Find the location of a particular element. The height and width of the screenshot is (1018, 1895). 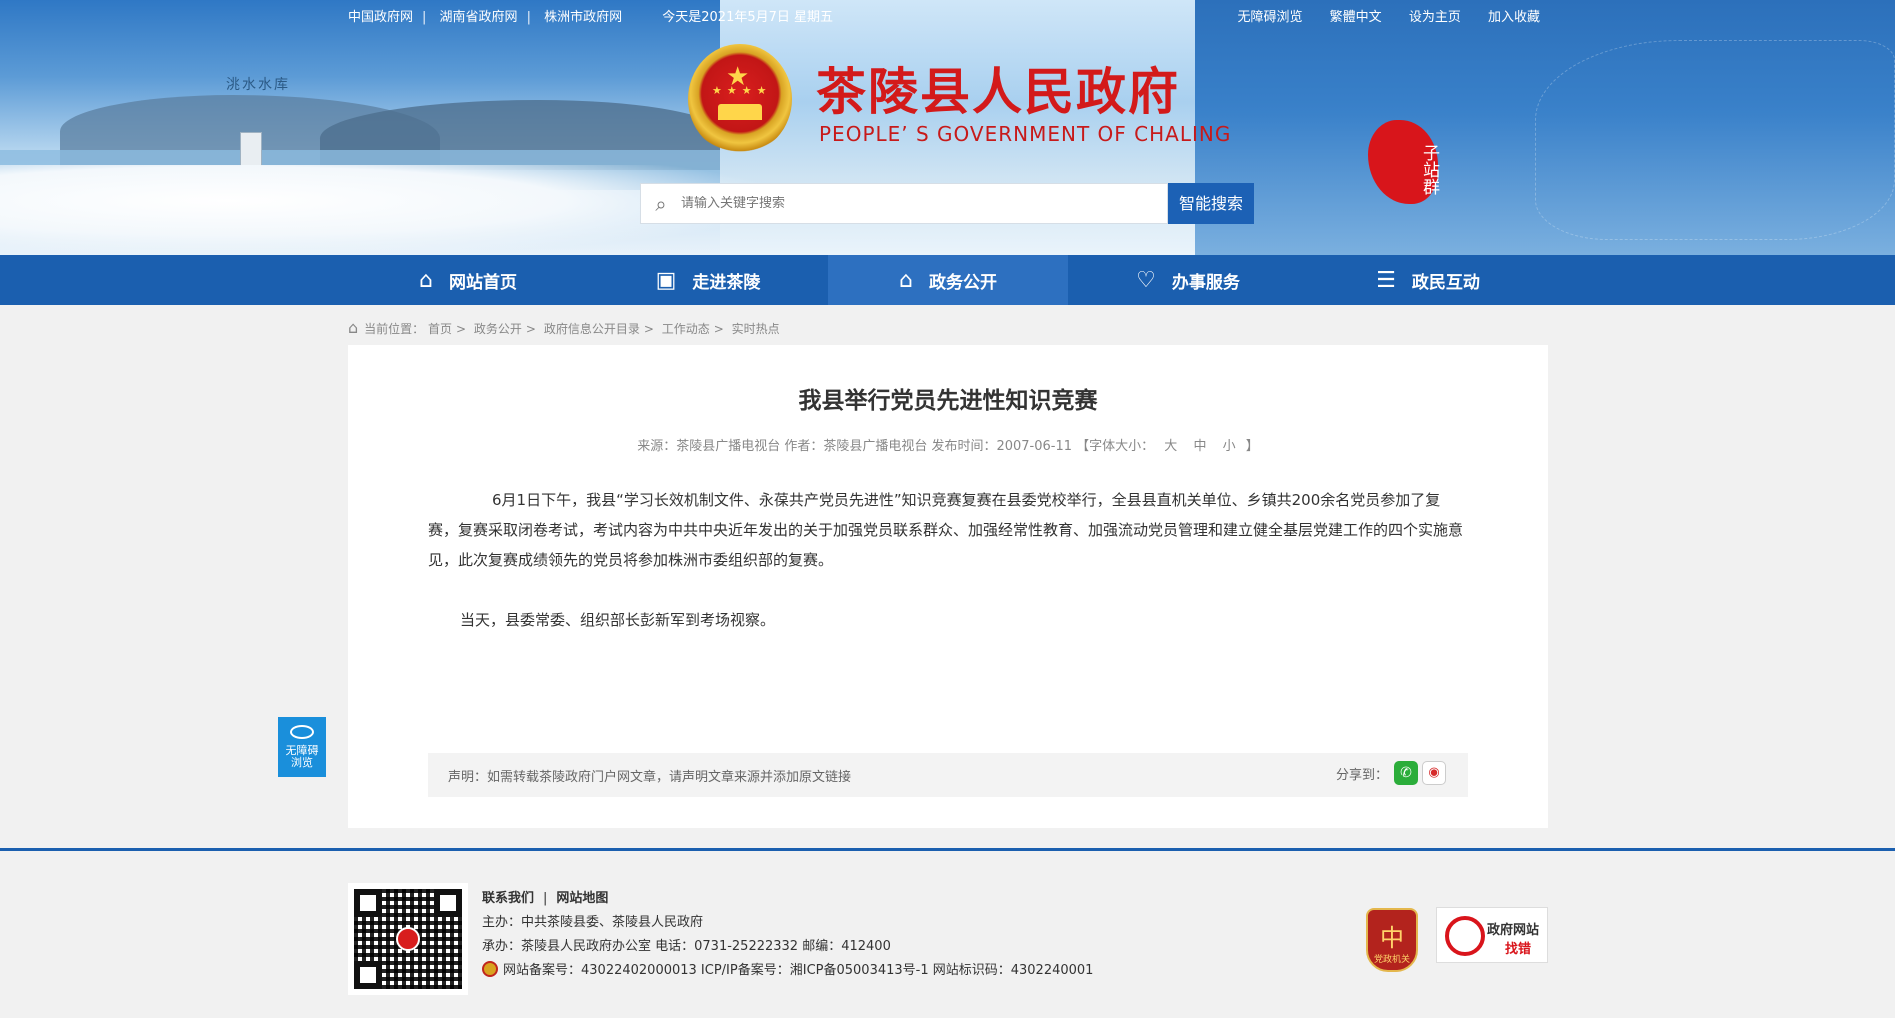

main-nav: ⌂ 网站首页 ▣ 走进茶陵 ⌂ 政务公开 ♡ 办事服务 ☰ 政民互动 is located at coordinates (947, 280).